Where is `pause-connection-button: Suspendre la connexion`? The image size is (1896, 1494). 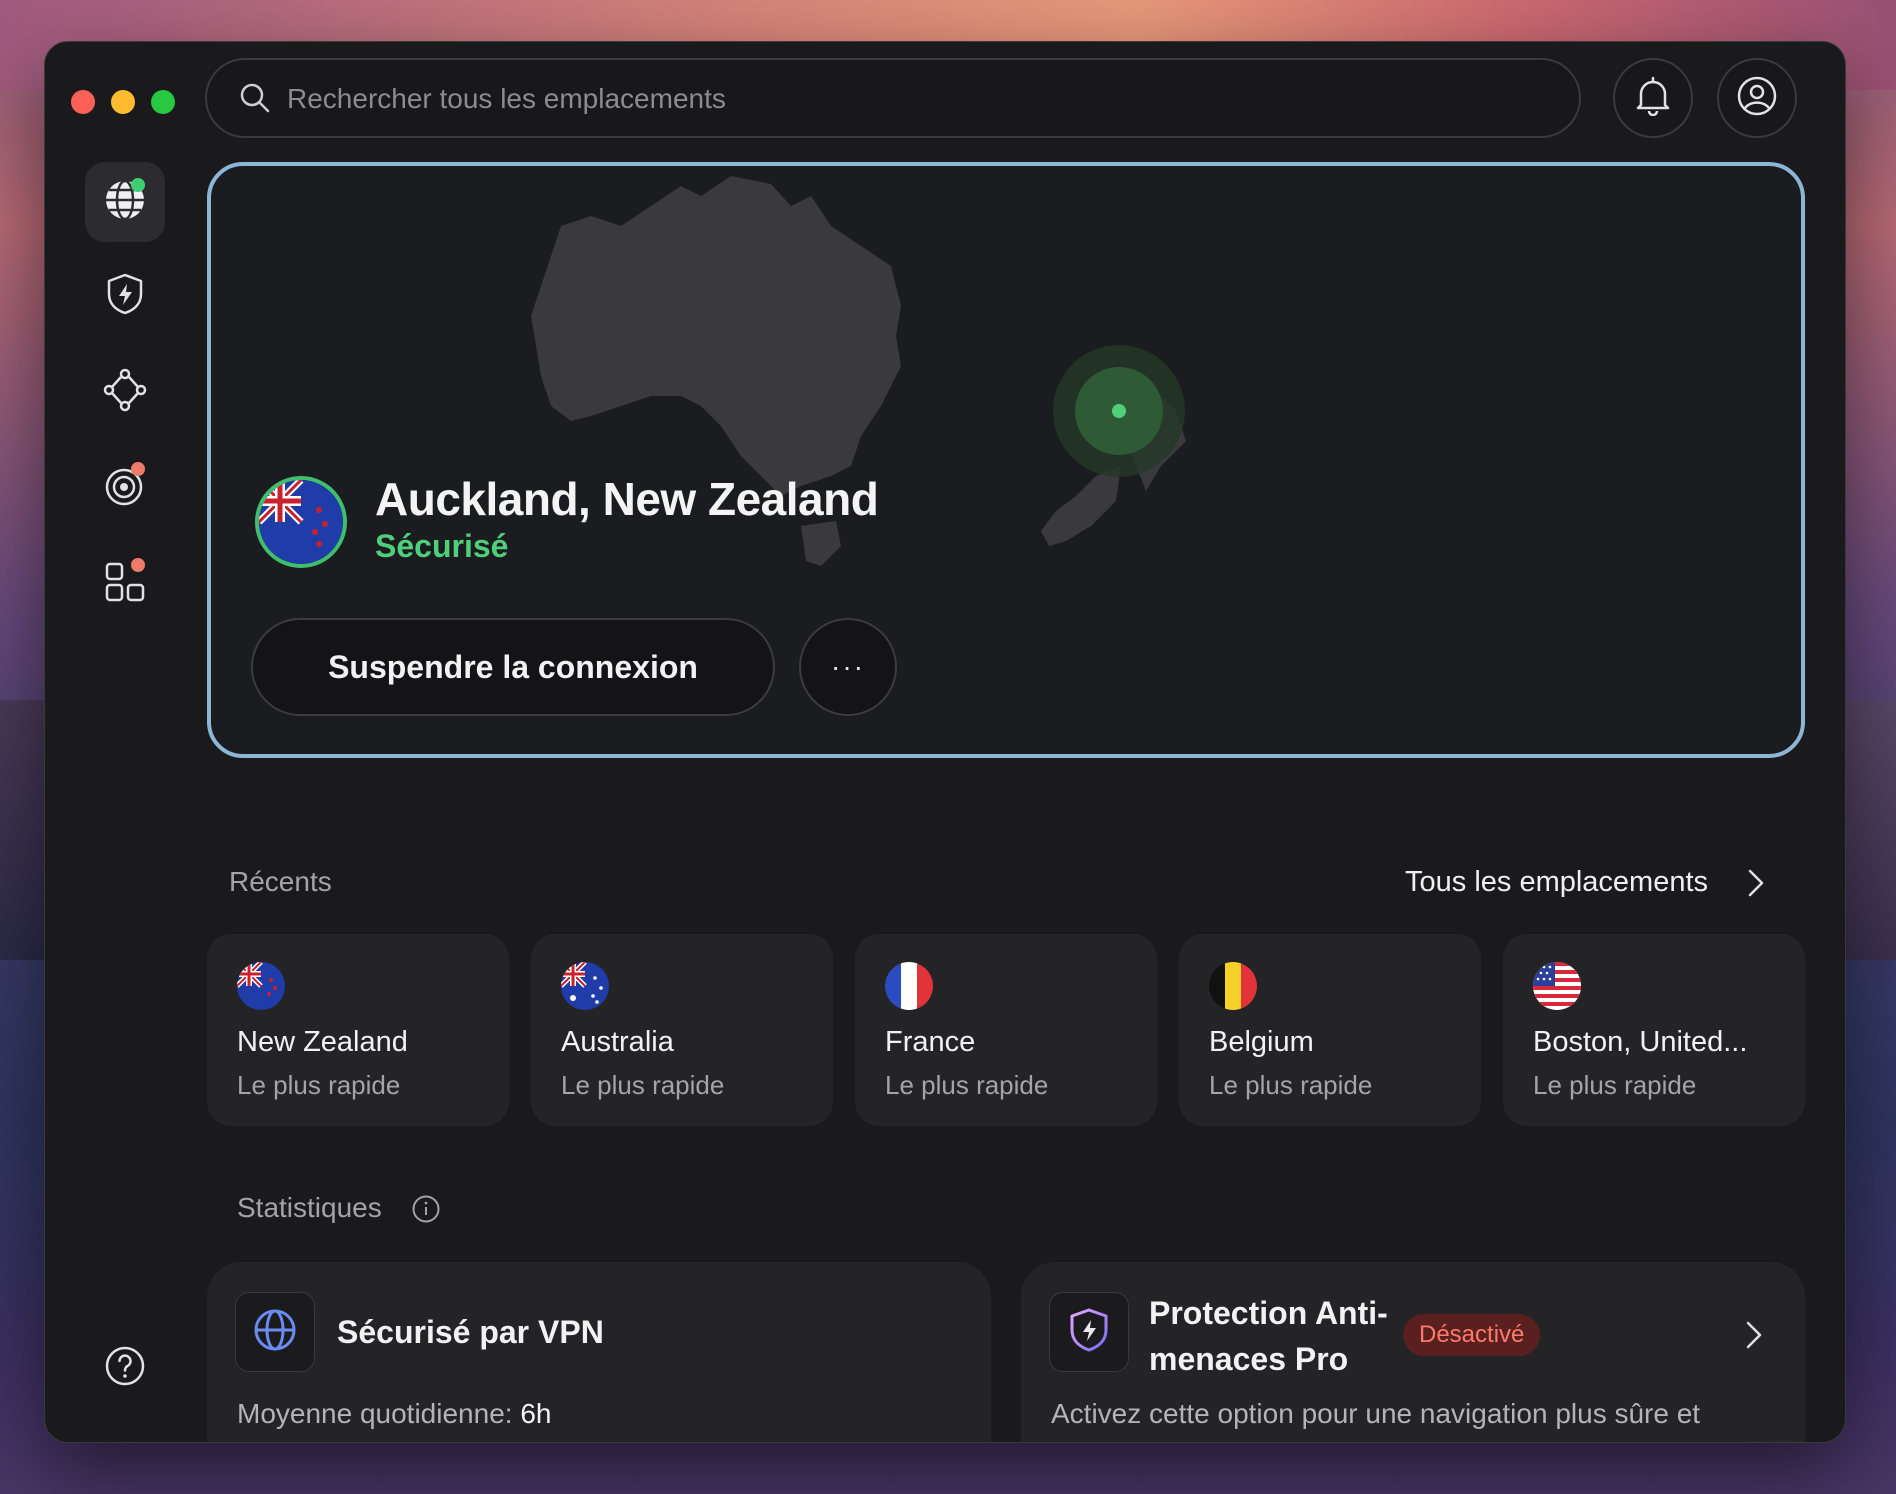 pause-connection-button: Suspendre la connexion is located at coordinates (513, 667).